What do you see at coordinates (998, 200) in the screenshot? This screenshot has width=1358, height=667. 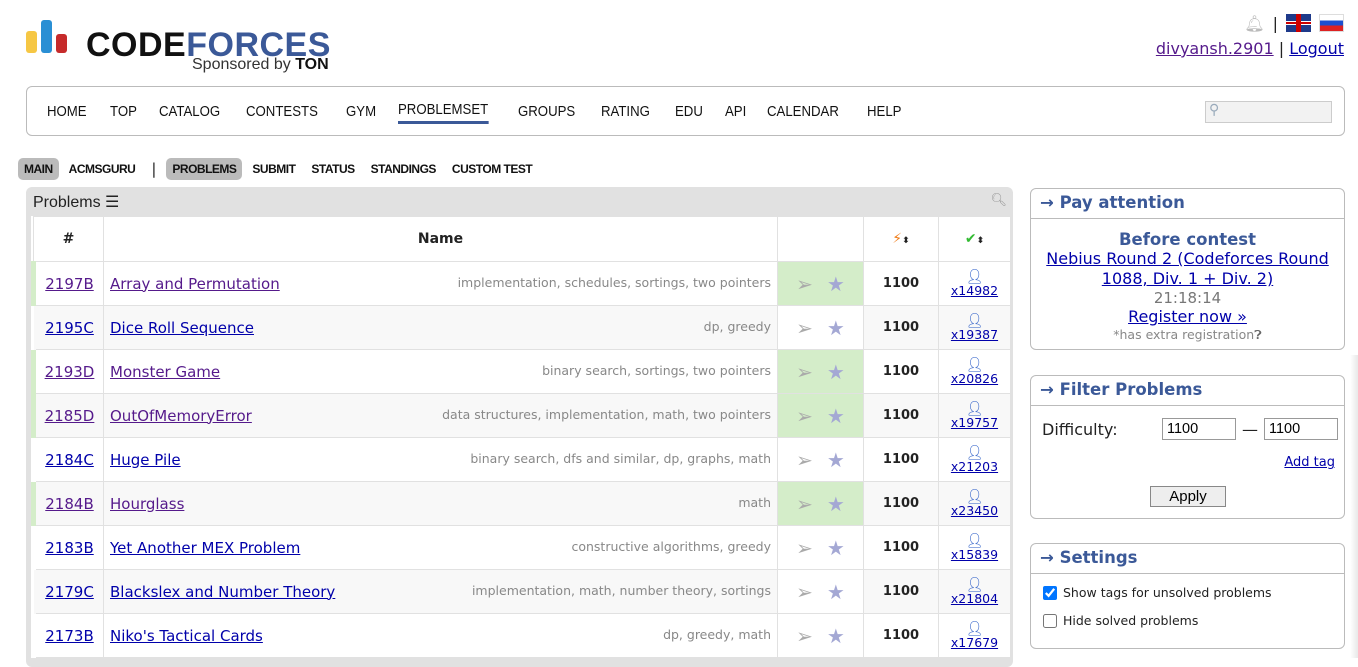 I see `magnifier-icon: 🔍︎` at bounding box center [998, 200].